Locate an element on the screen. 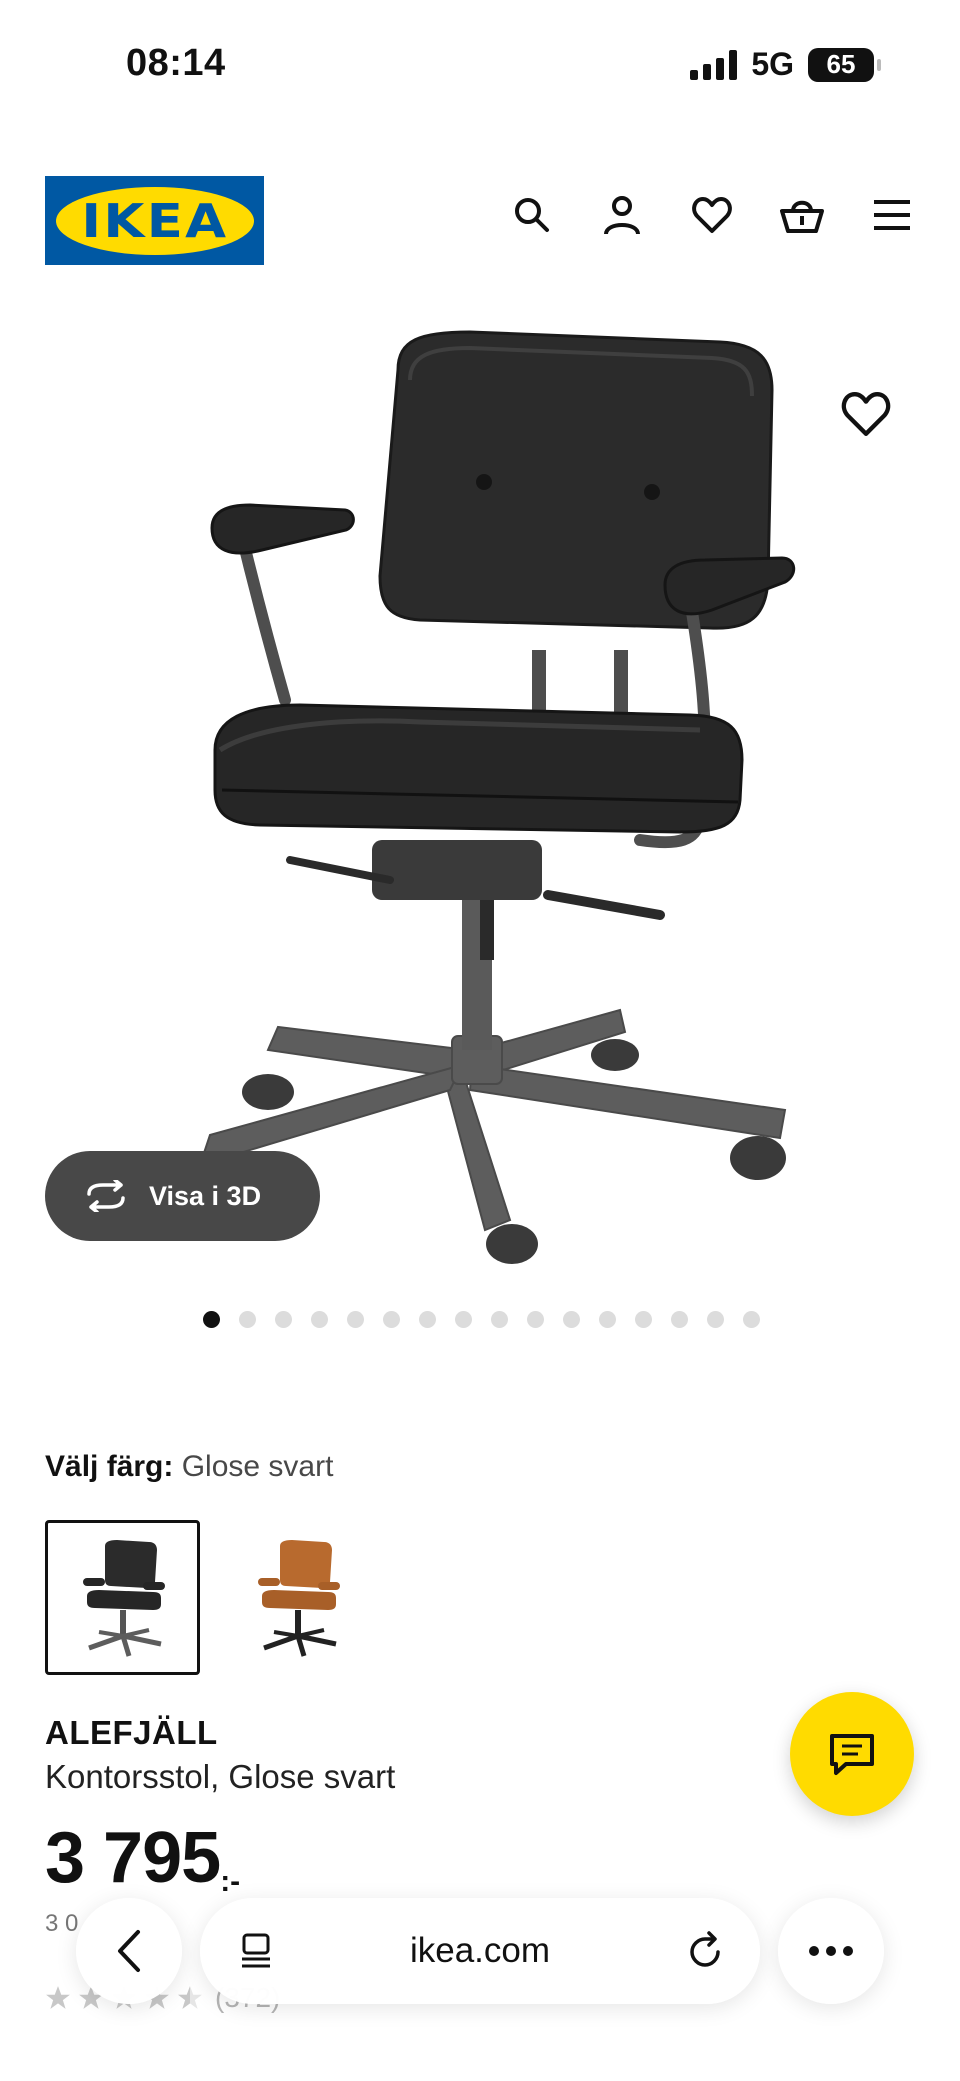 The height and width of the screenshot is (2081, 960). logo-oval: IKEA is located at coordinates (154, 220).